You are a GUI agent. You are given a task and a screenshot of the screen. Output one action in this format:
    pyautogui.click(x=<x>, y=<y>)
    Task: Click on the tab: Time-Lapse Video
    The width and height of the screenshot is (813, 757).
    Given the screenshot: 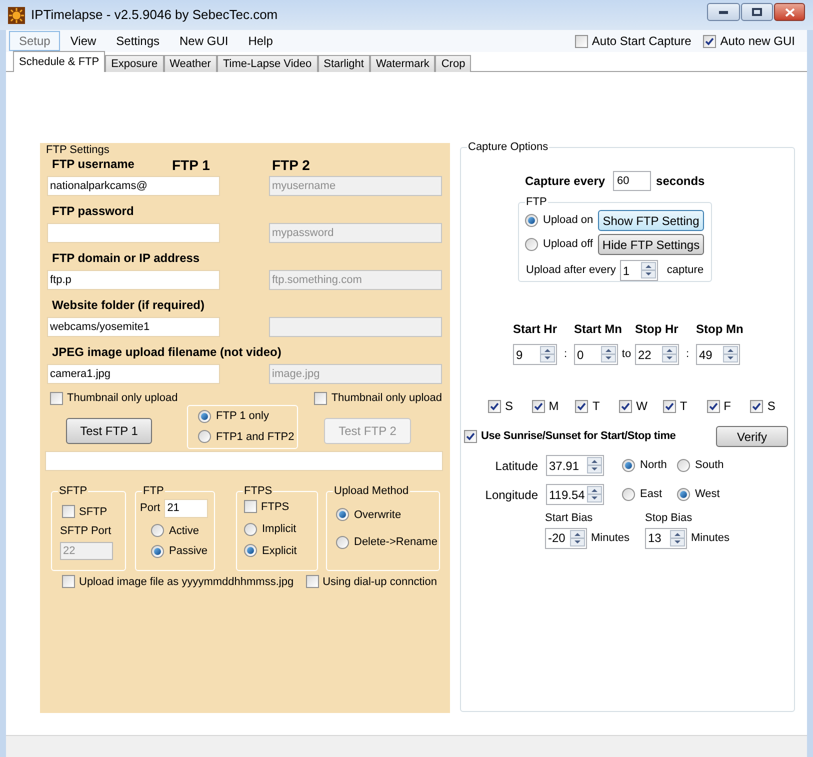 What is the action you would take?
    pyautogui.click(x=267, y=63)
    